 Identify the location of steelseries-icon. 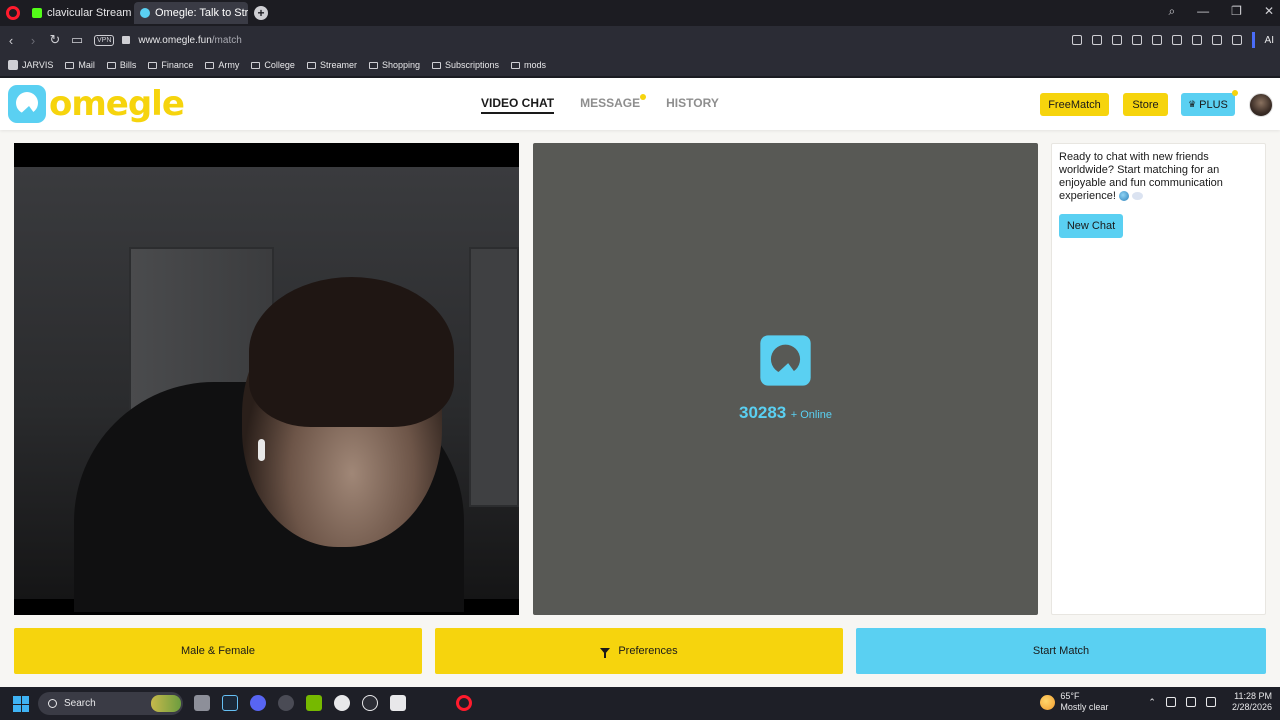
(342, 703).